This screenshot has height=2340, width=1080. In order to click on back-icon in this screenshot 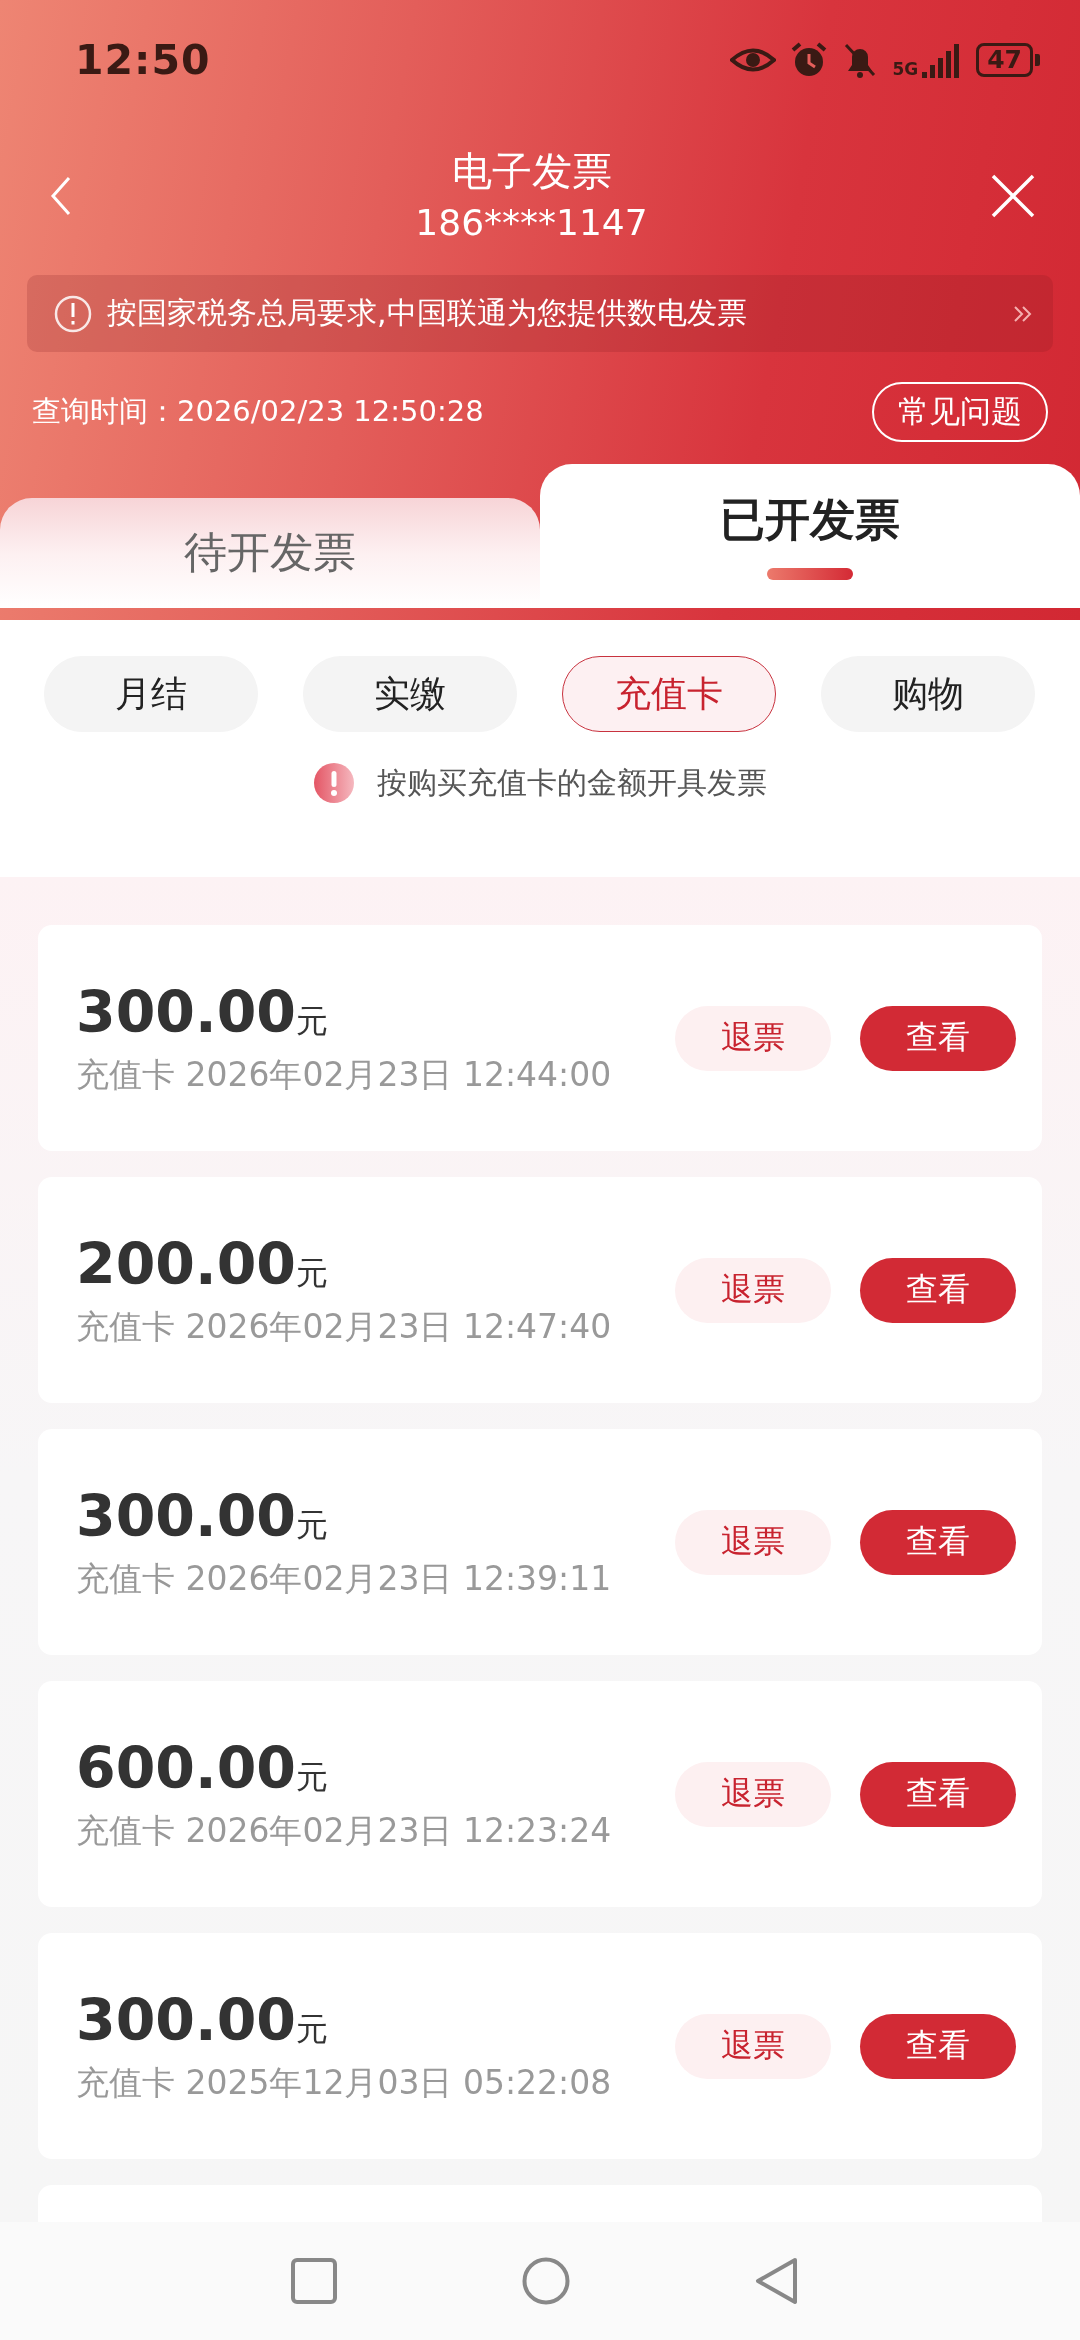, I will do `click(61, 196)`.